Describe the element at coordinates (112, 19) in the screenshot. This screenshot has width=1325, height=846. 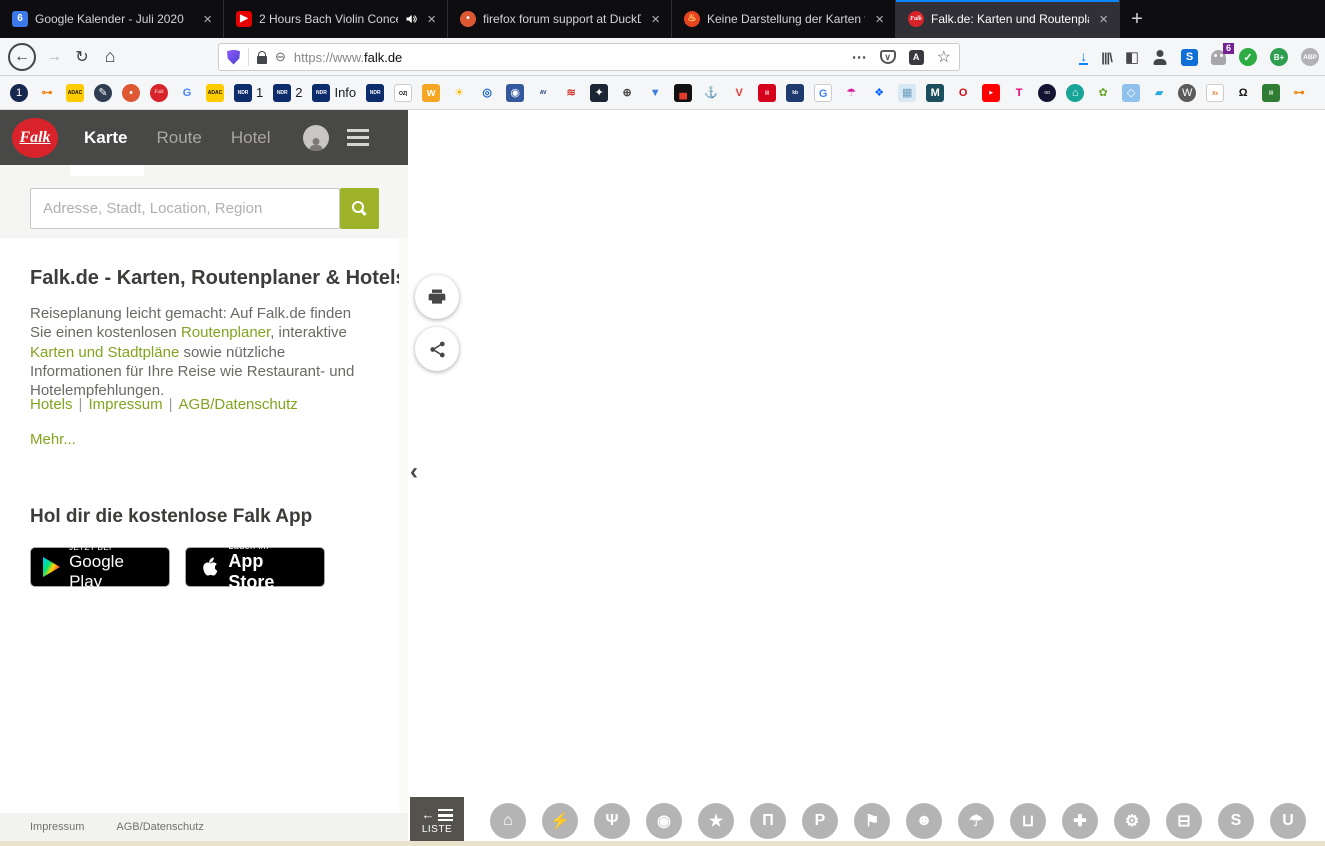
I see `browser-tab-google-calendar: 6 Google Kalender - Juli 2020 ×` at that location.